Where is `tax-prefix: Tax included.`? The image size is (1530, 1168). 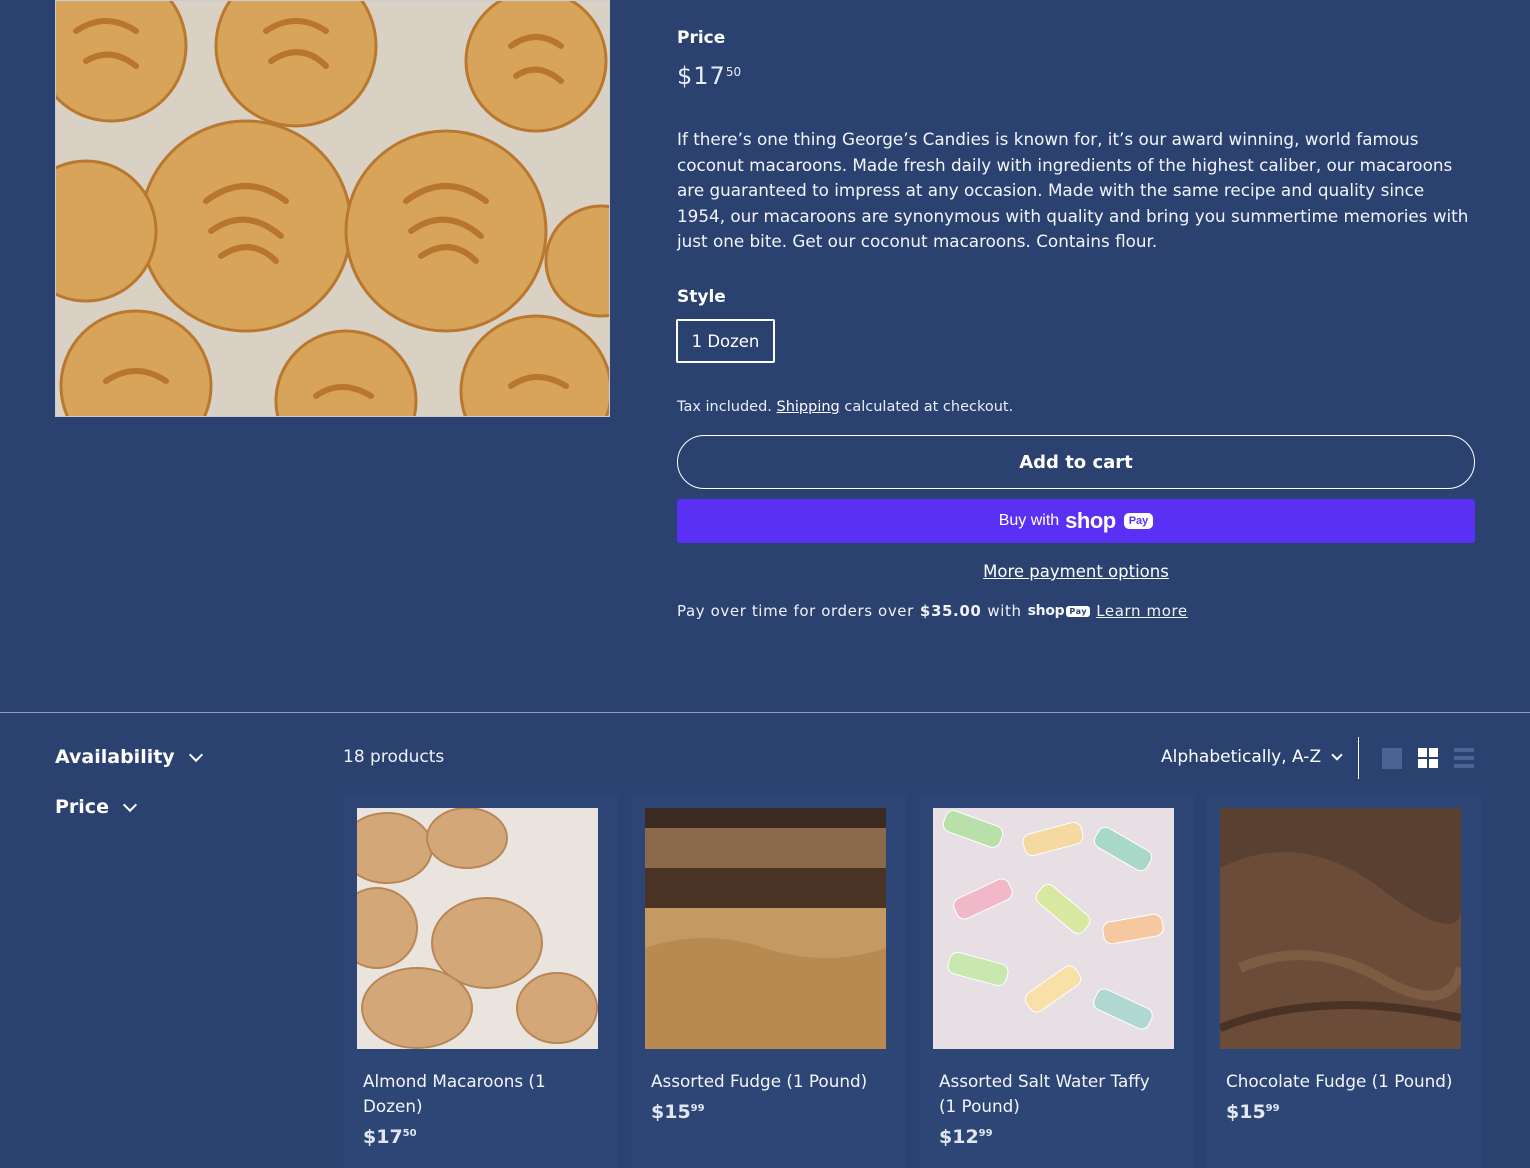
tax-prefix: Tax included. is located at coordinates (724, 407).